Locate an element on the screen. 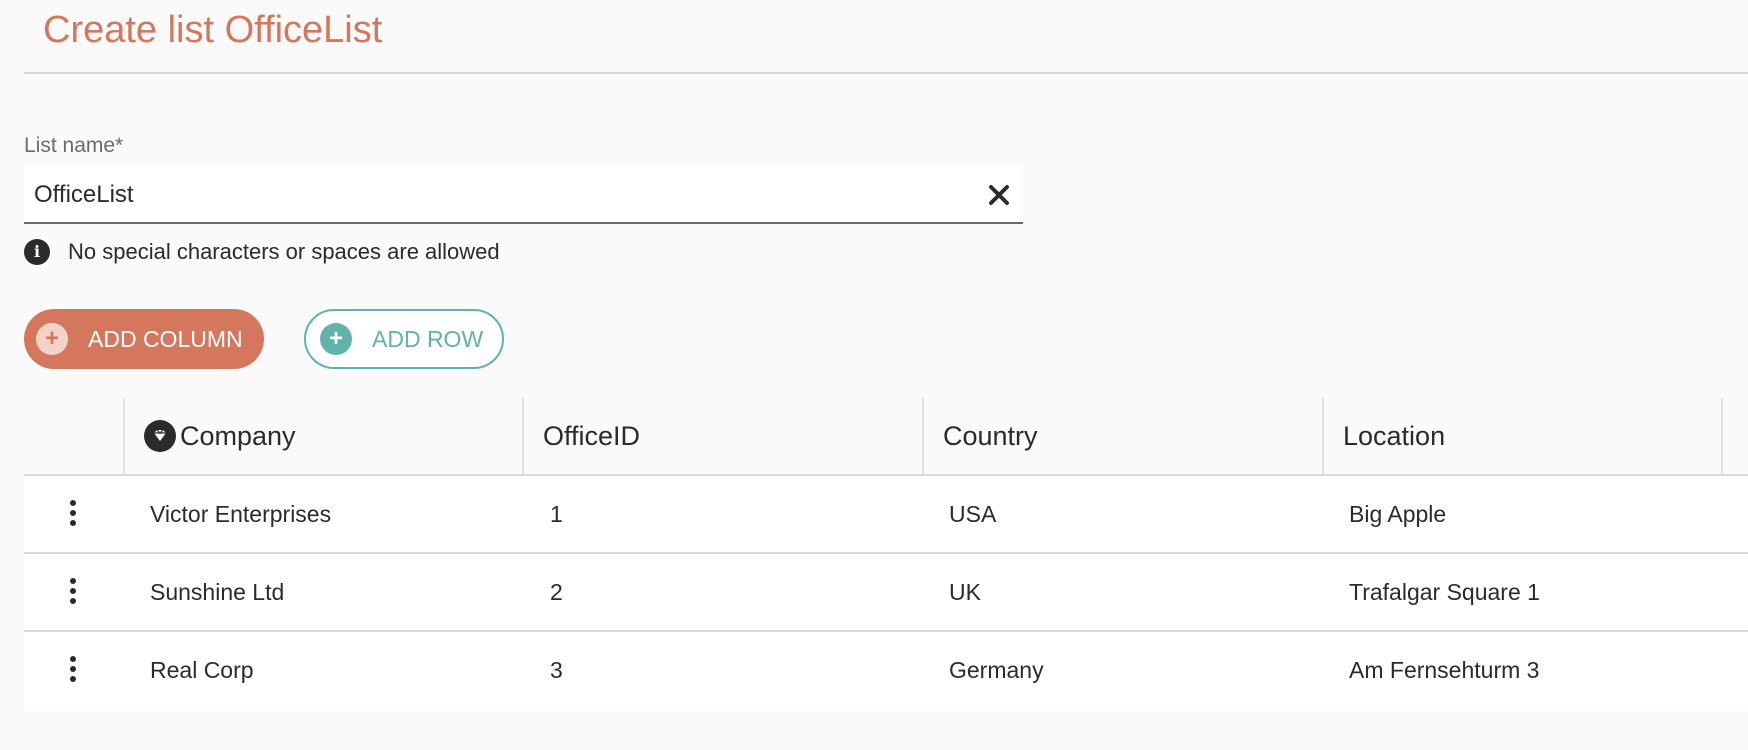 This screenshot has width=1748, height=750. column-header-label: Location is located at coordinates (1394, 435).